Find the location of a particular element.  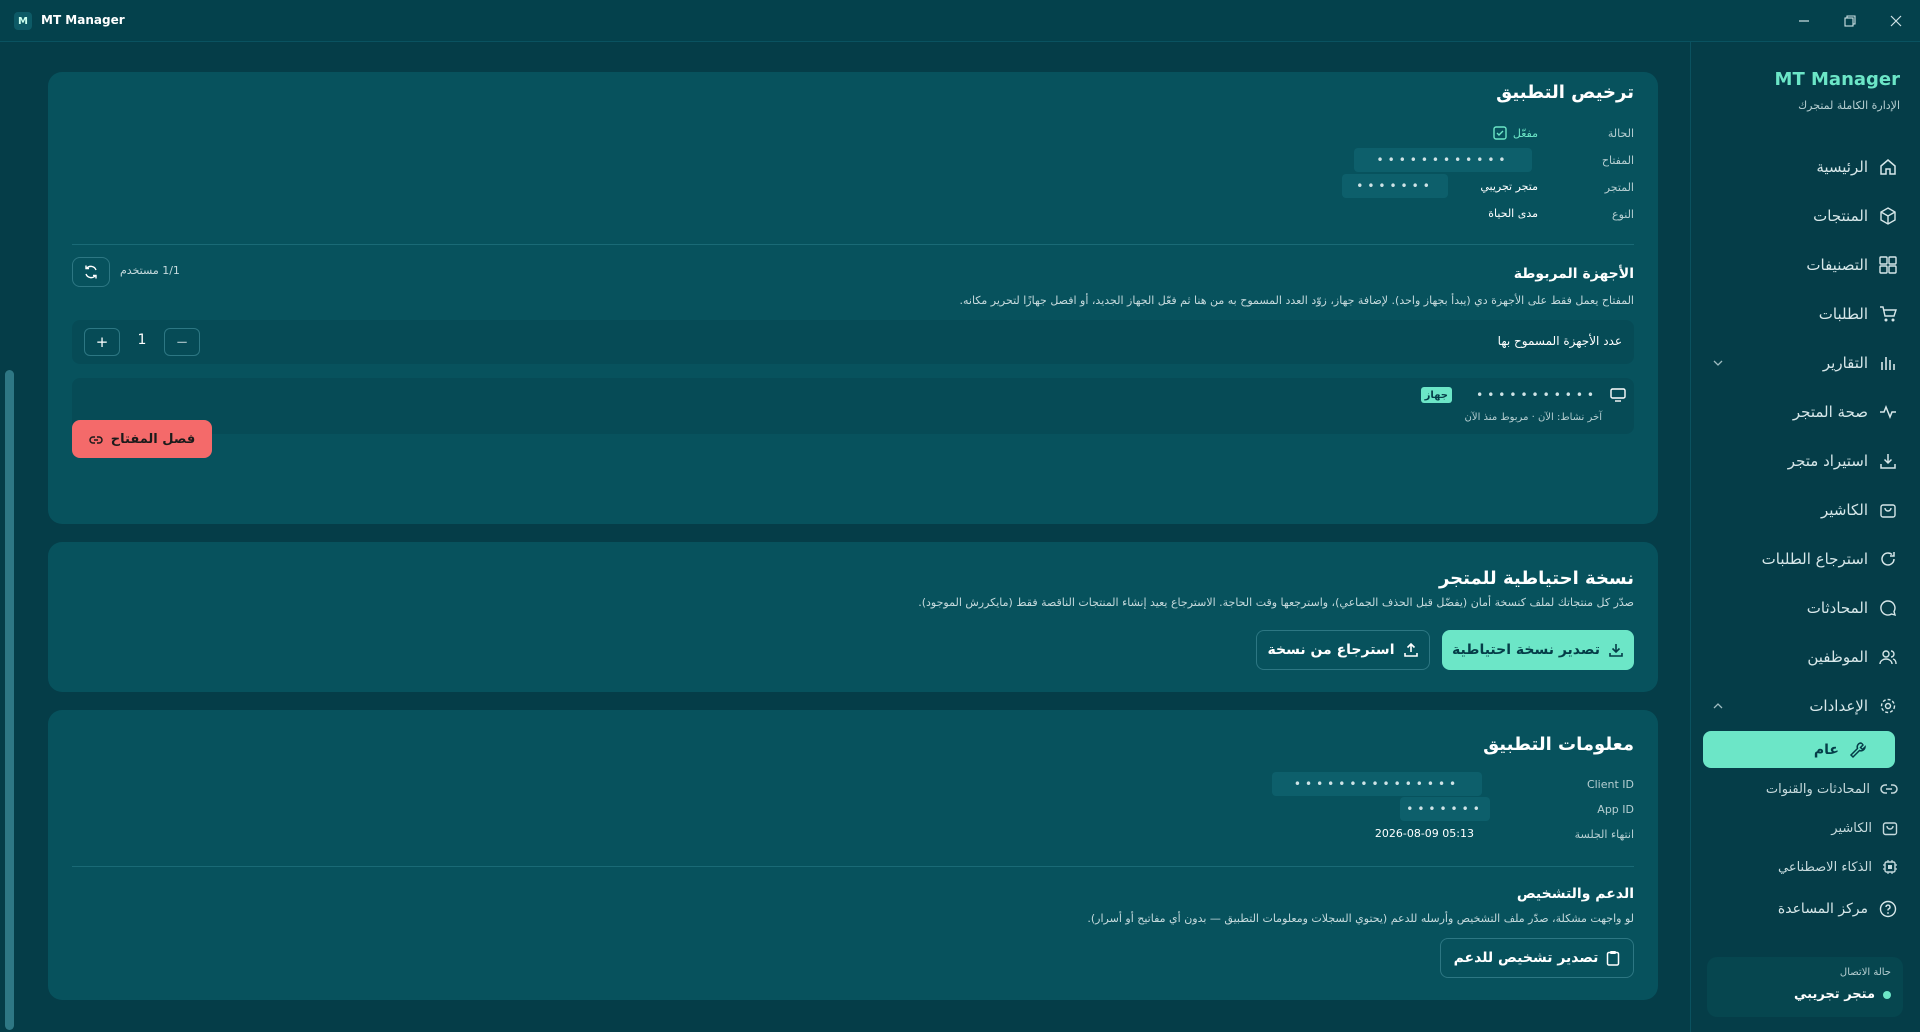

chevron-down-icon is located at coordinates (1718, 363).